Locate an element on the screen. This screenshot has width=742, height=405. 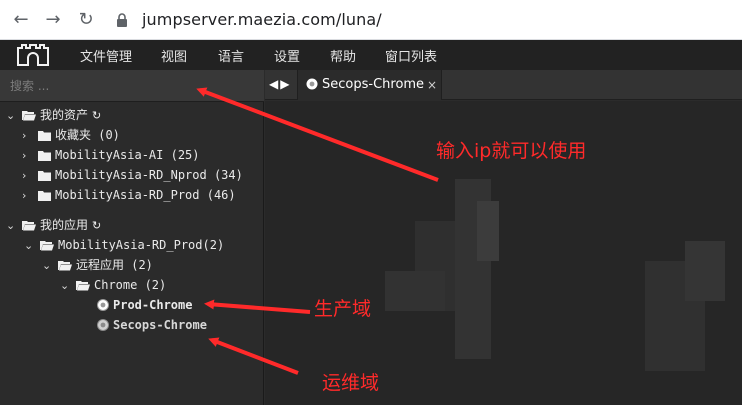
tree-node-label: MobilityAsia-AI (25) is located at coordinates (127, 155).